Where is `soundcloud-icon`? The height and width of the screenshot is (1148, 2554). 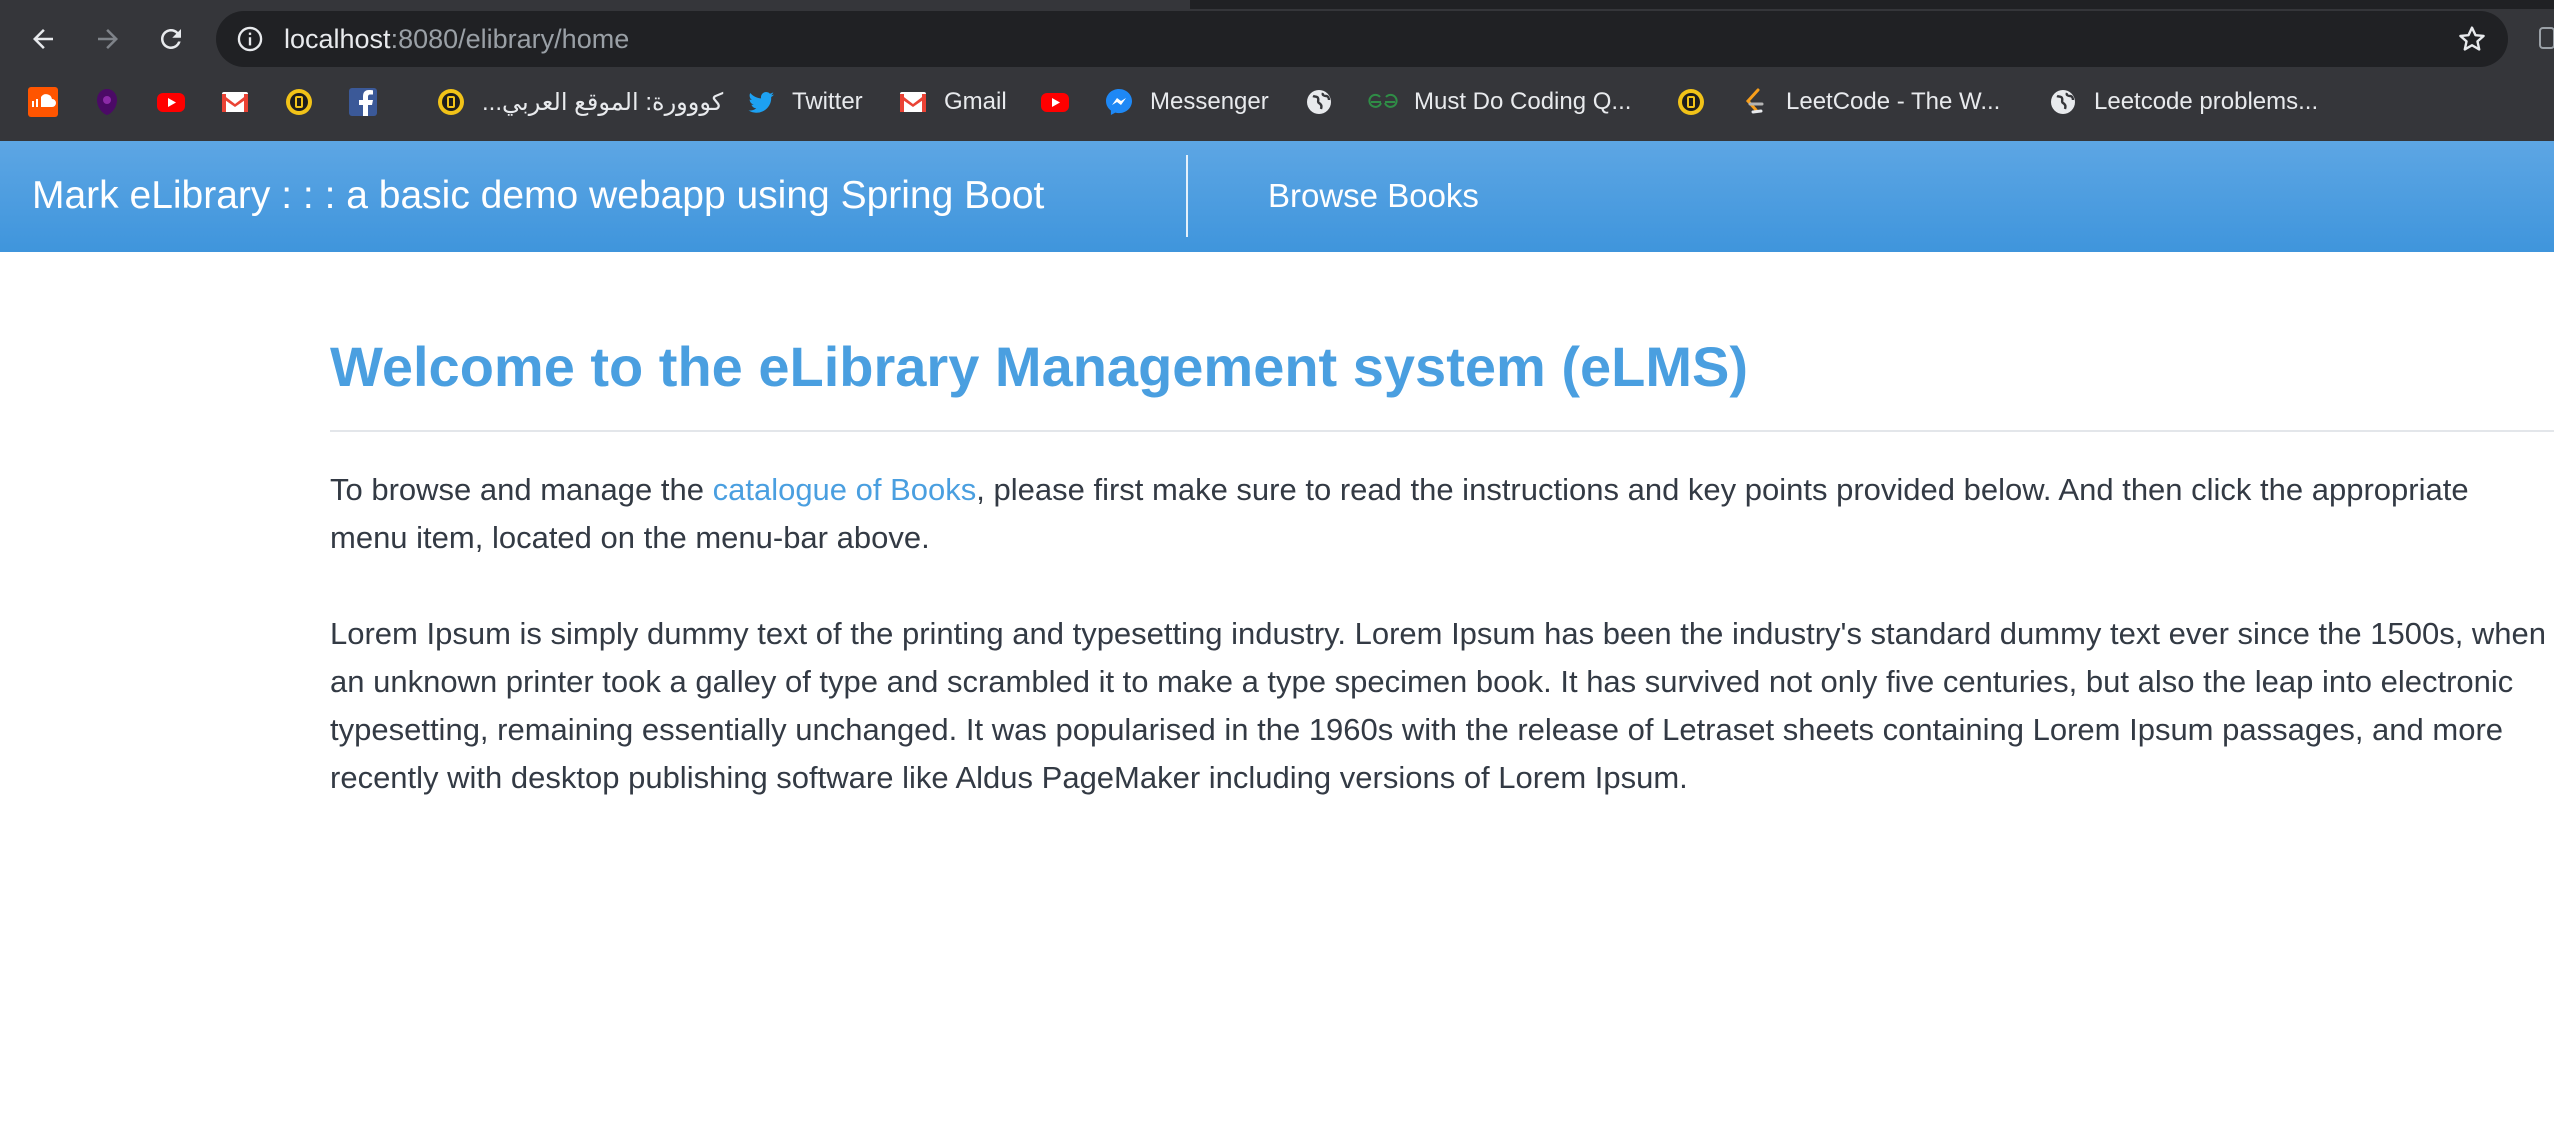 soundcloud-icon is located at coordinates (43, 102).